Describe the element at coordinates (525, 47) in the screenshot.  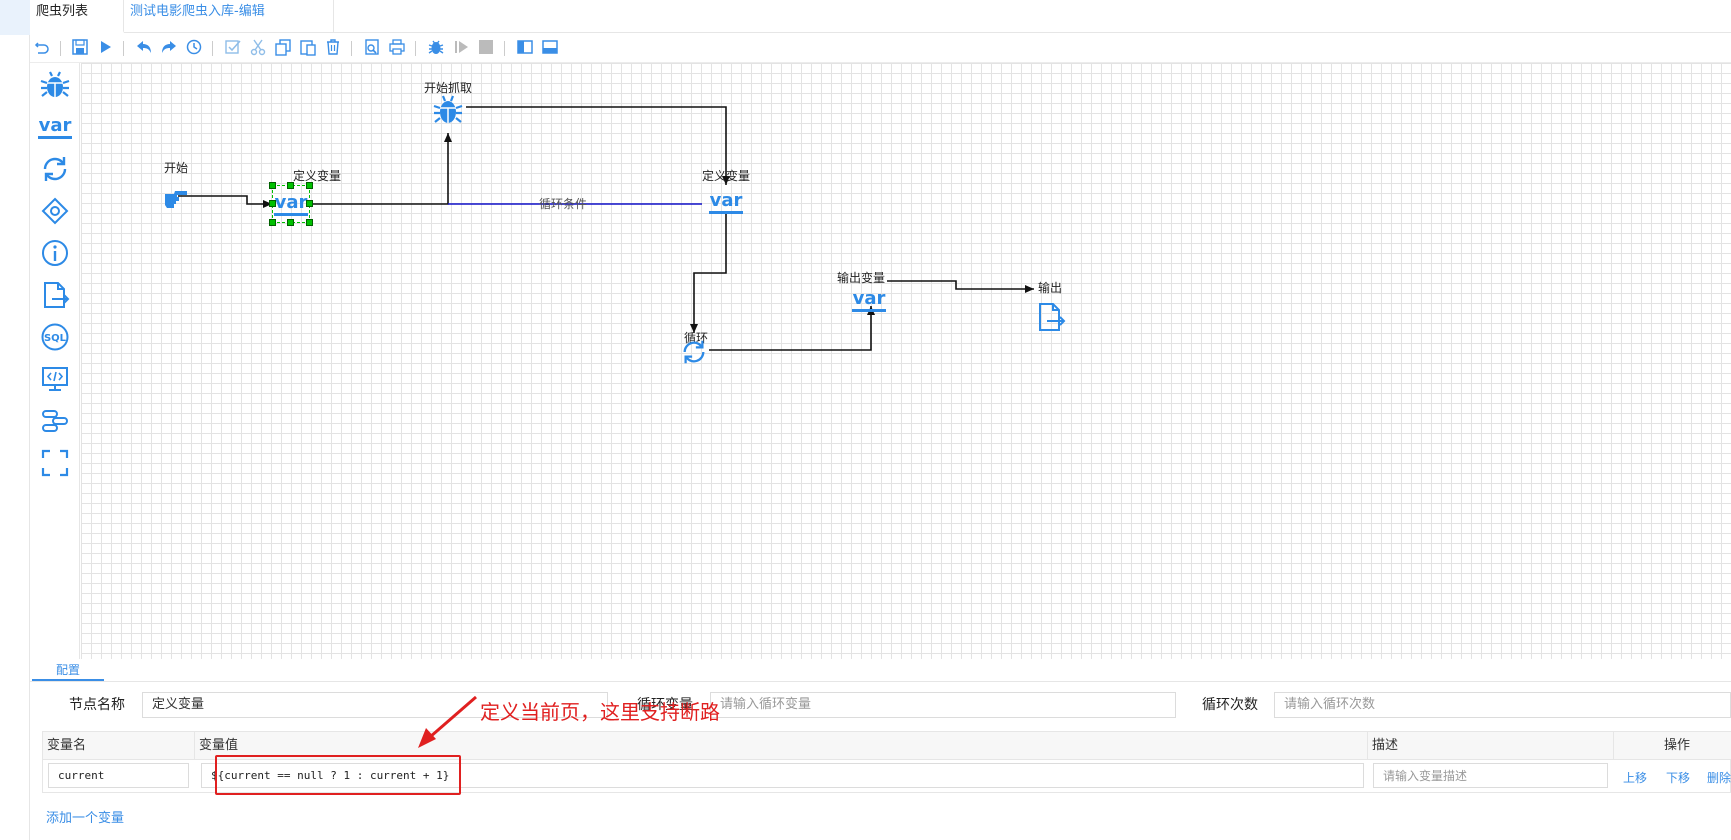
I see `panel-left-icon` at that location.